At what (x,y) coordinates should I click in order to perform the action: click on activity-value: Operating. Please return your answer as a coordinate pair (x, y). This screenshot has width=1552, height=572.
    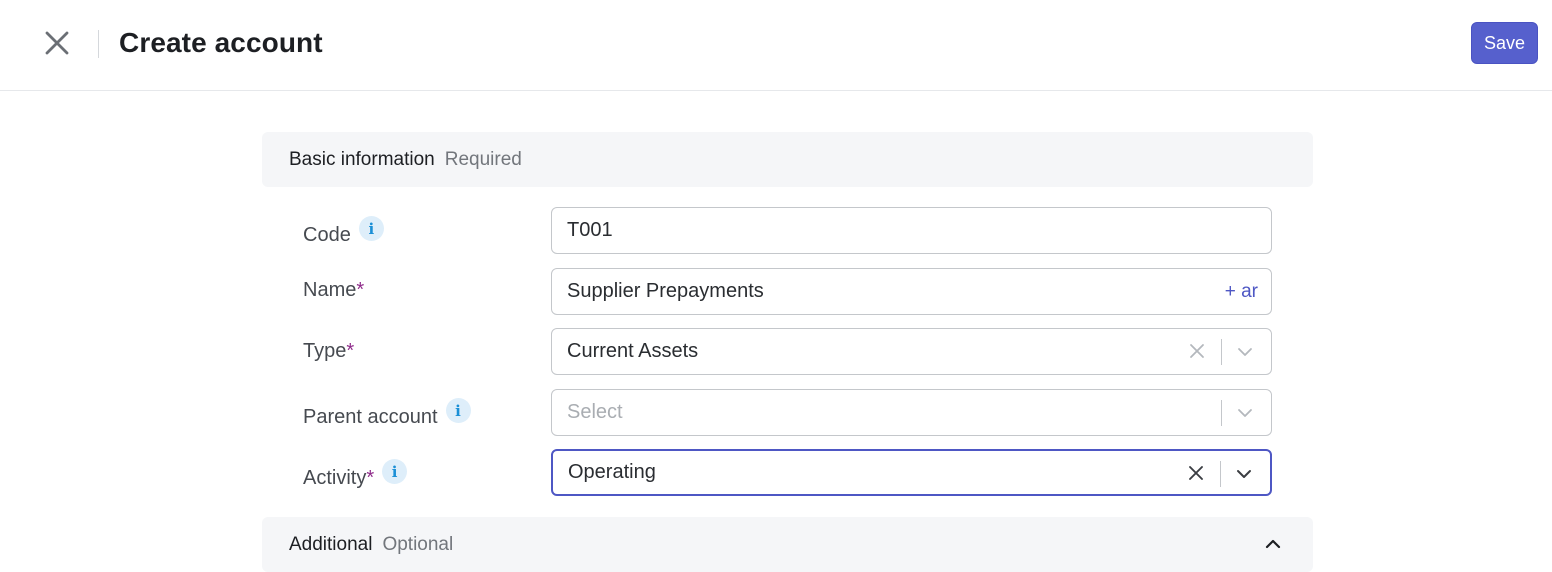
    Looking at the image, I should click on (612, 472).